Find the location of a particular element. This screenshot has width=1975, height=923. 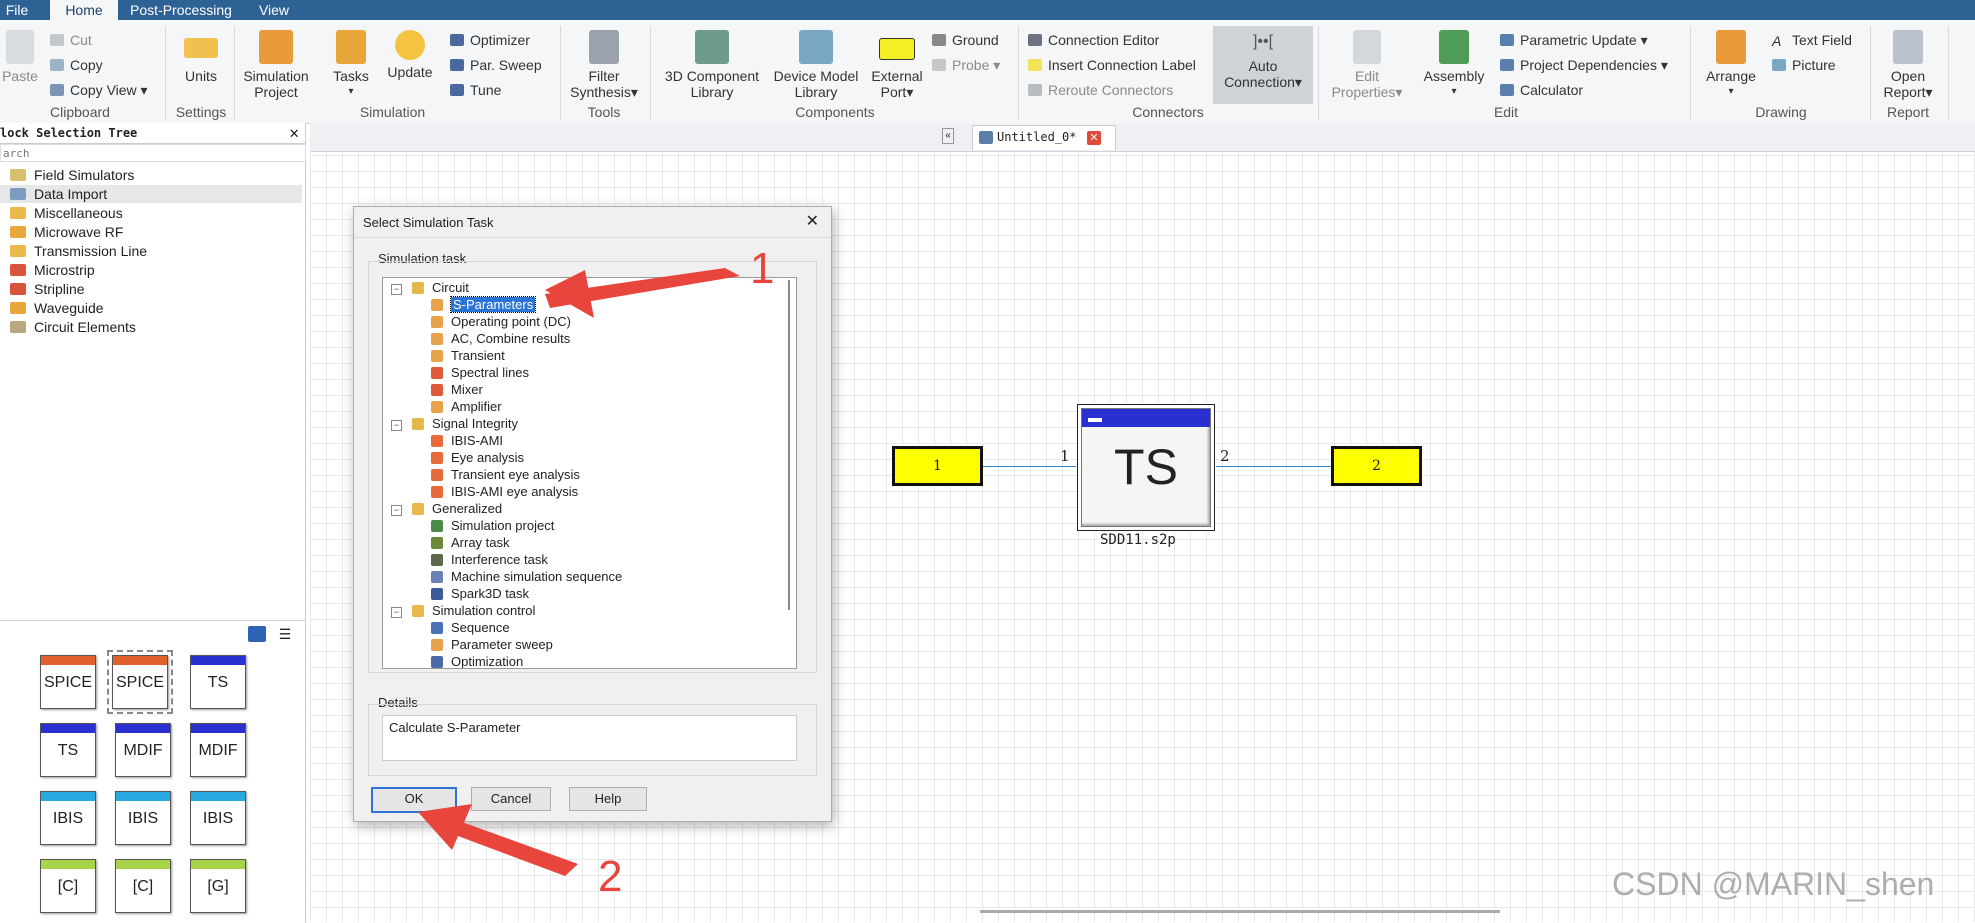

annotation-number-1: 1 is located at coordinates (762, 268).